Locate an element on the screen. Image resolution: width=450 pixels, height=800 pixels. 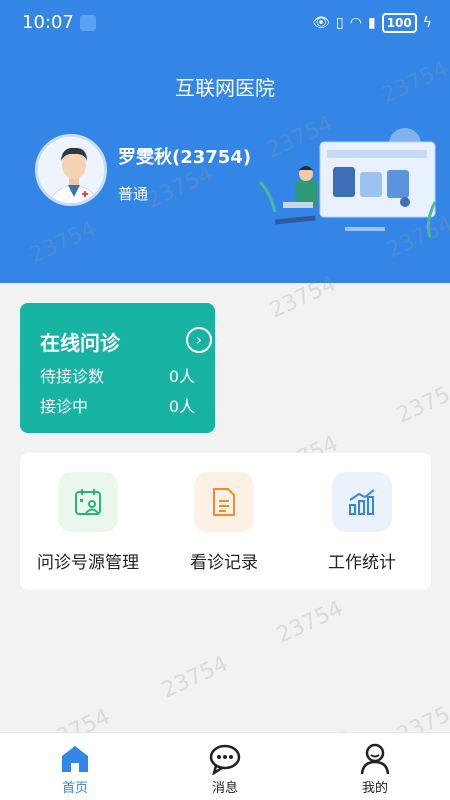
page-title: 互联网医院 is located at coordinates (225, 88).